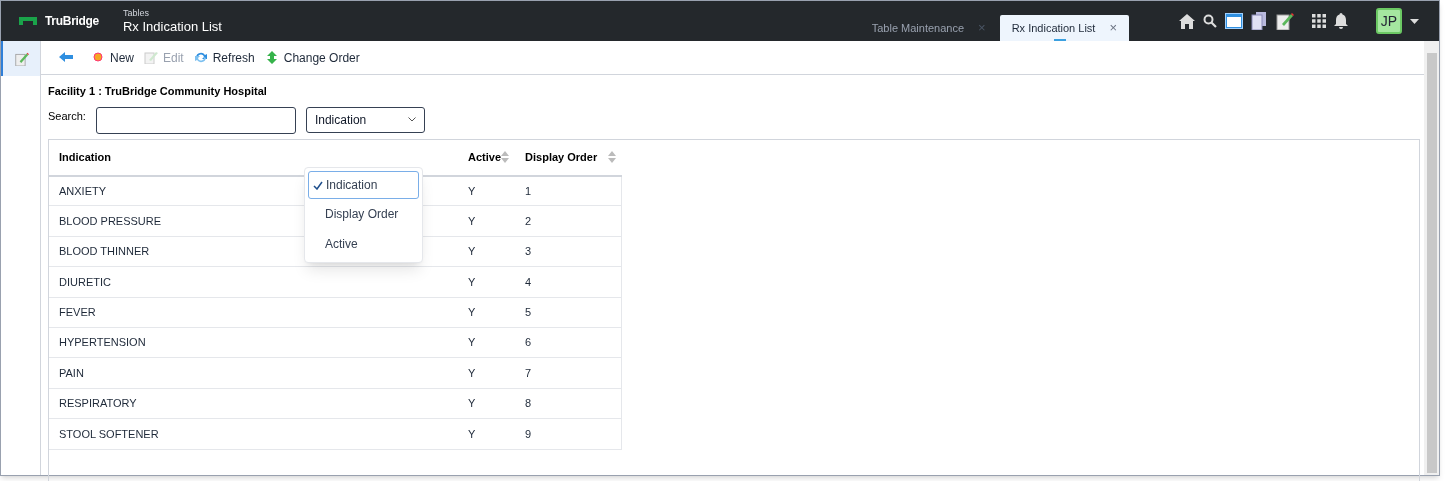  Describe the element at coordinates (1187, 21) in the screenshot. I see `home-icon` at that location.